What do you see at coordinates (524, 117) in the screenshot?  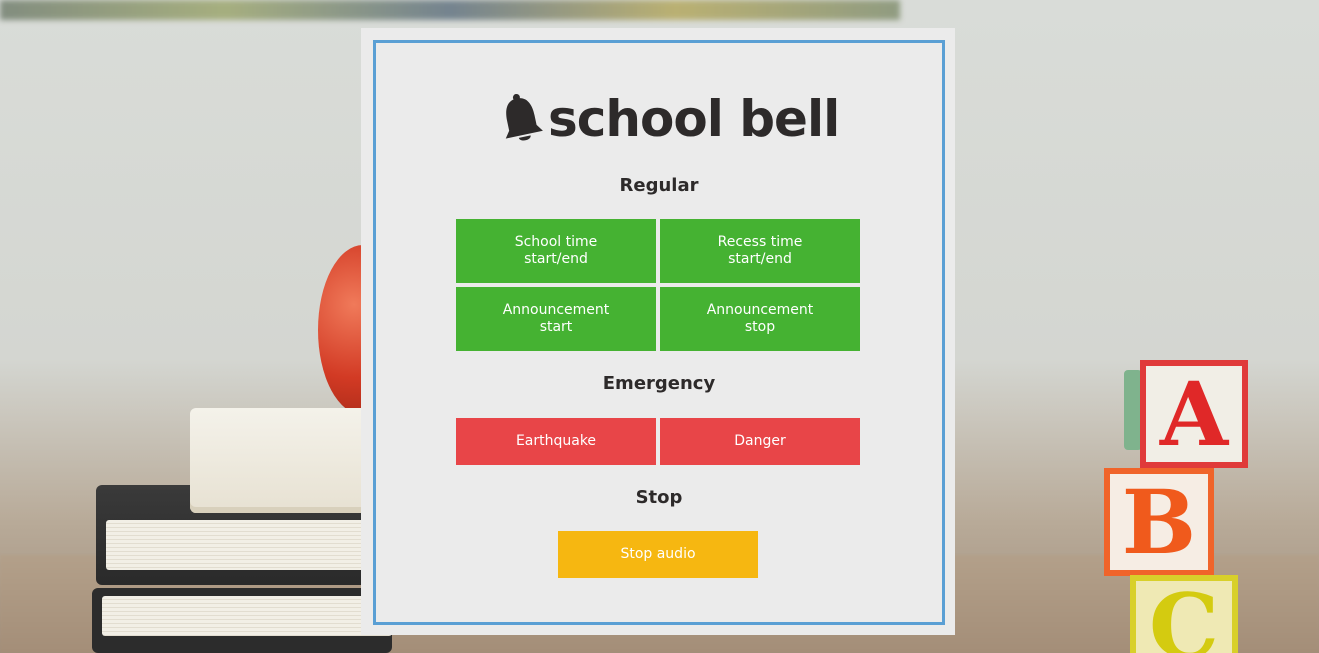 I see `bell-icon` at bounding box center [524, 117].